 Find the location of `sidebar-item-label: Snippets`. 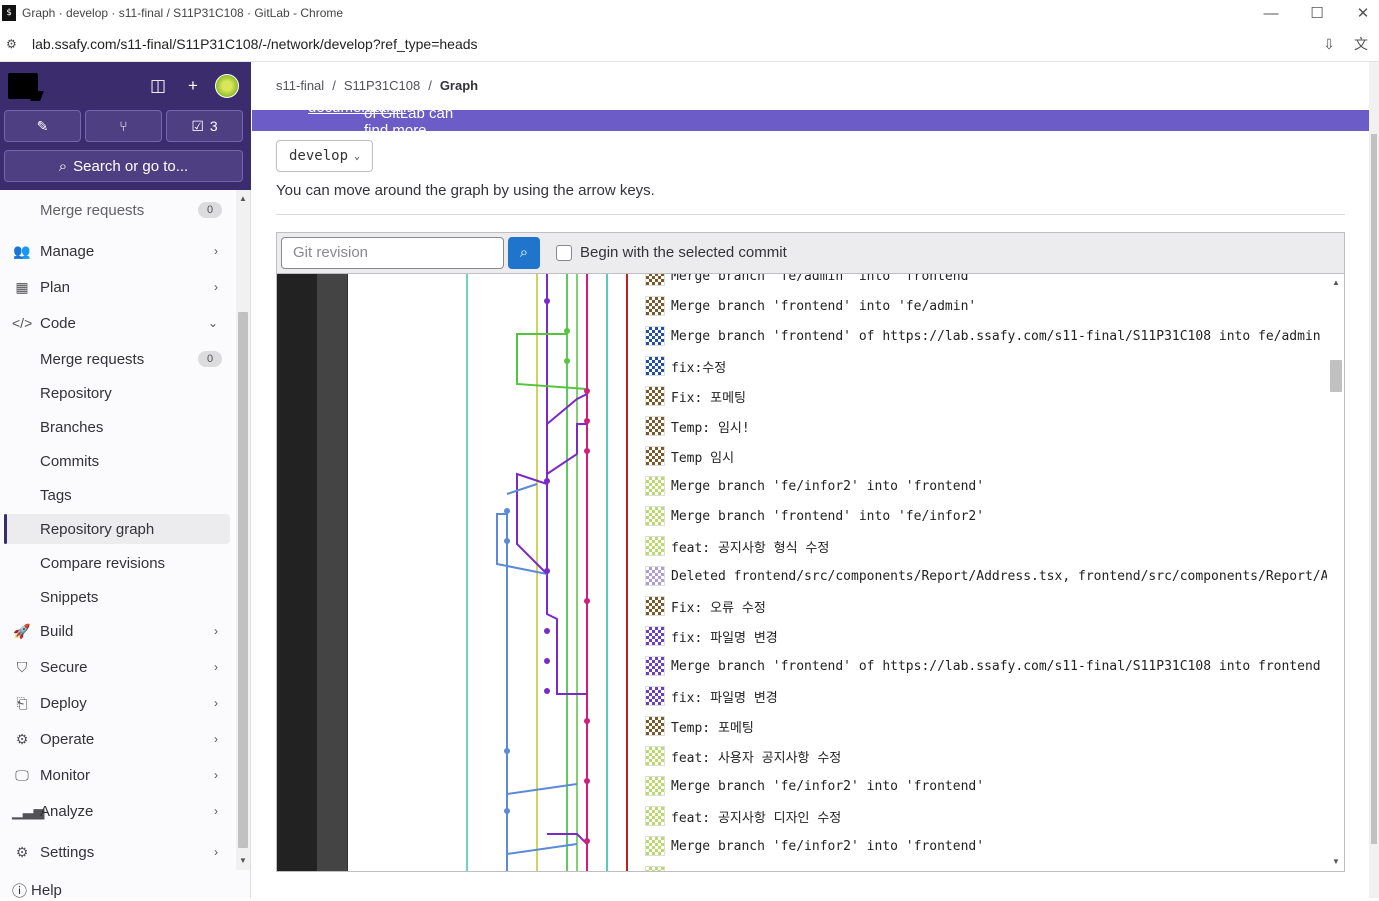

sidebar-item-label: Snippets is located at coordinates (69, 597).